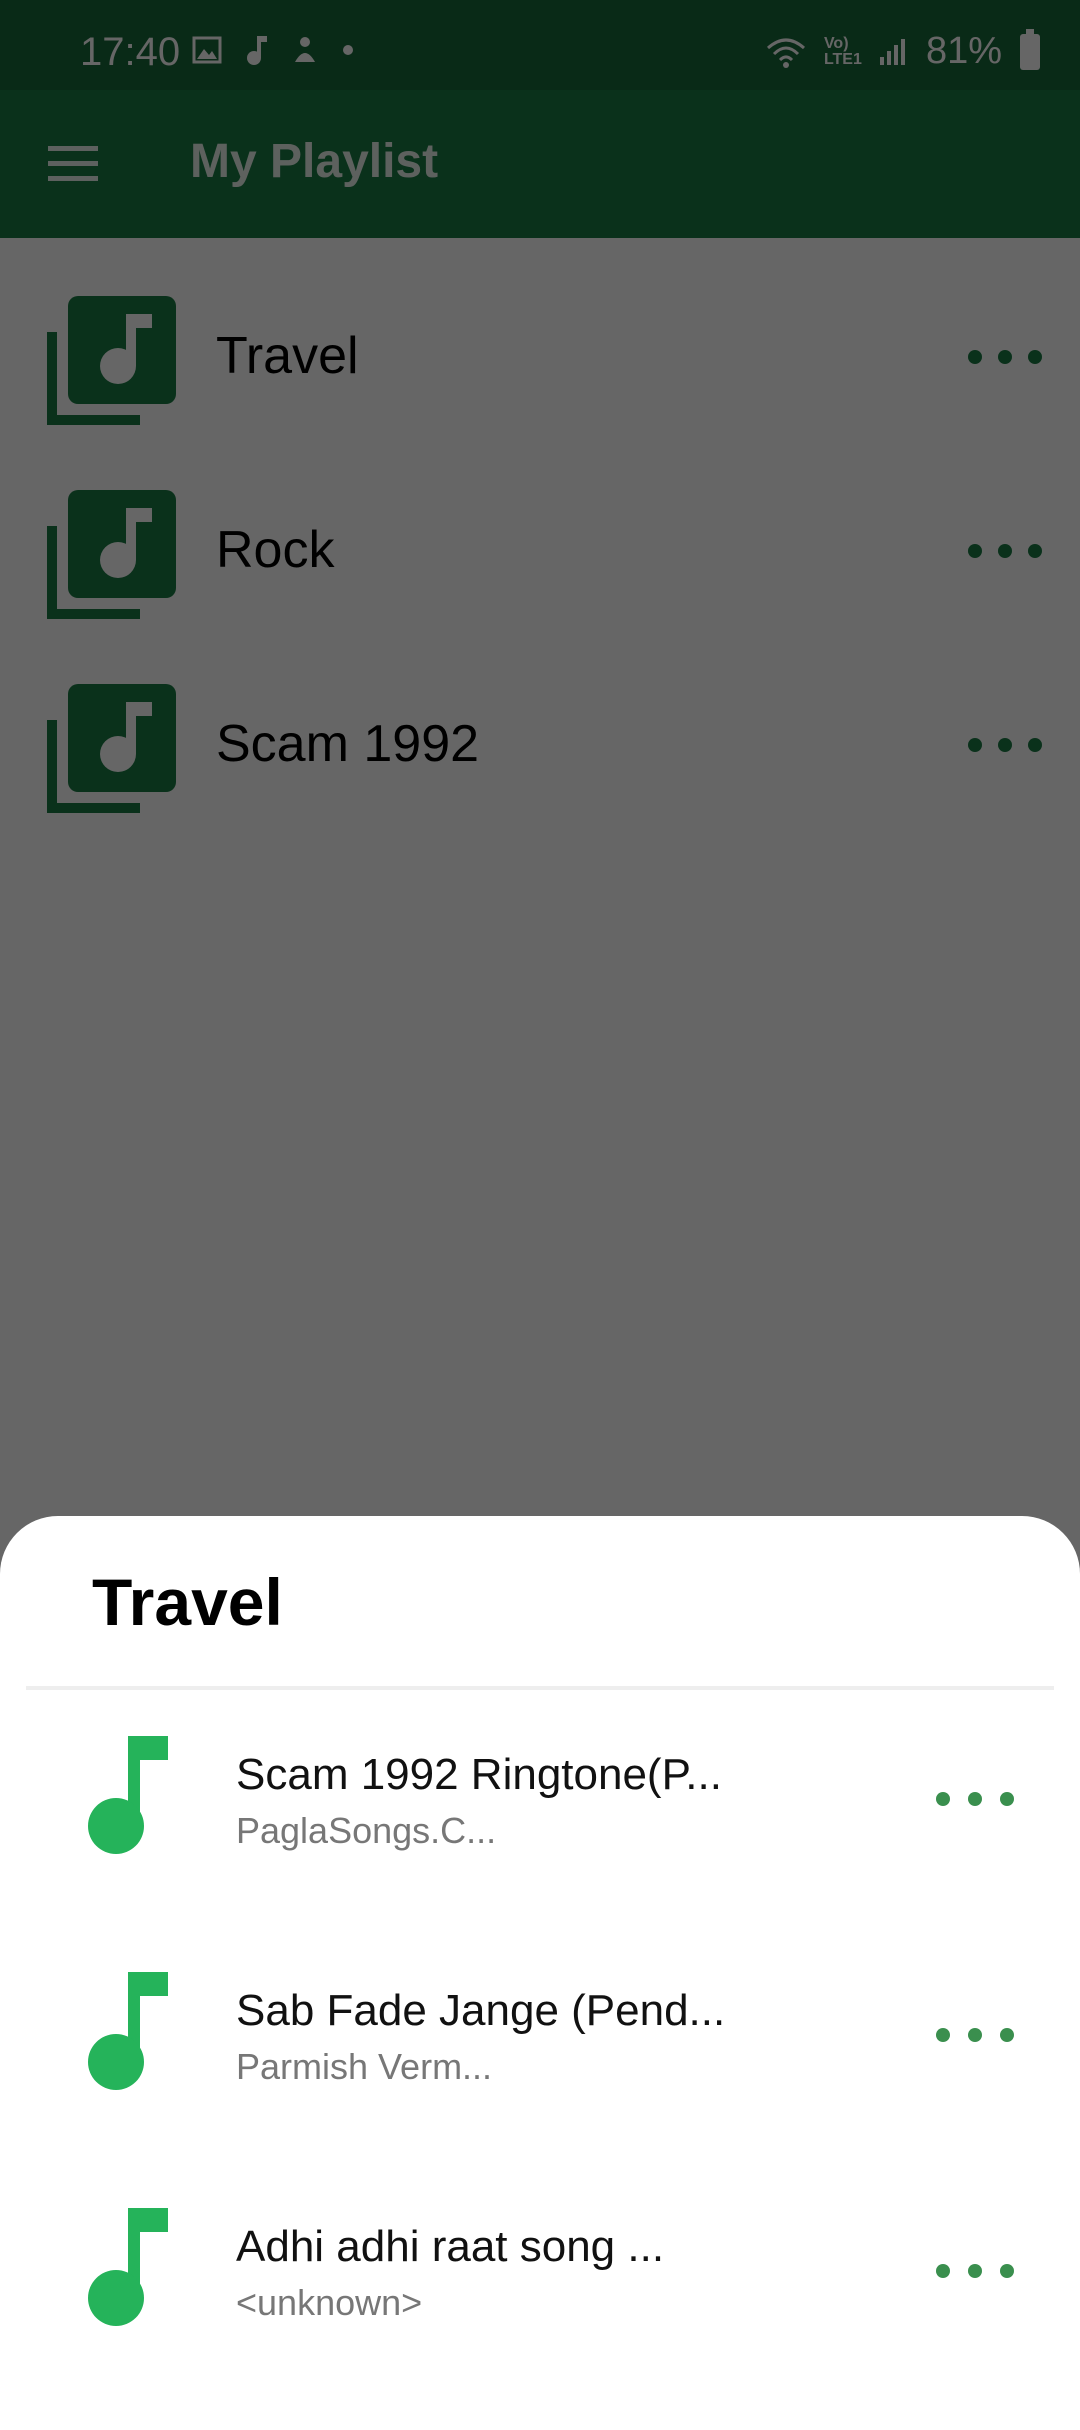  I want to click on page-title: My Playlist, so click(314, 161).